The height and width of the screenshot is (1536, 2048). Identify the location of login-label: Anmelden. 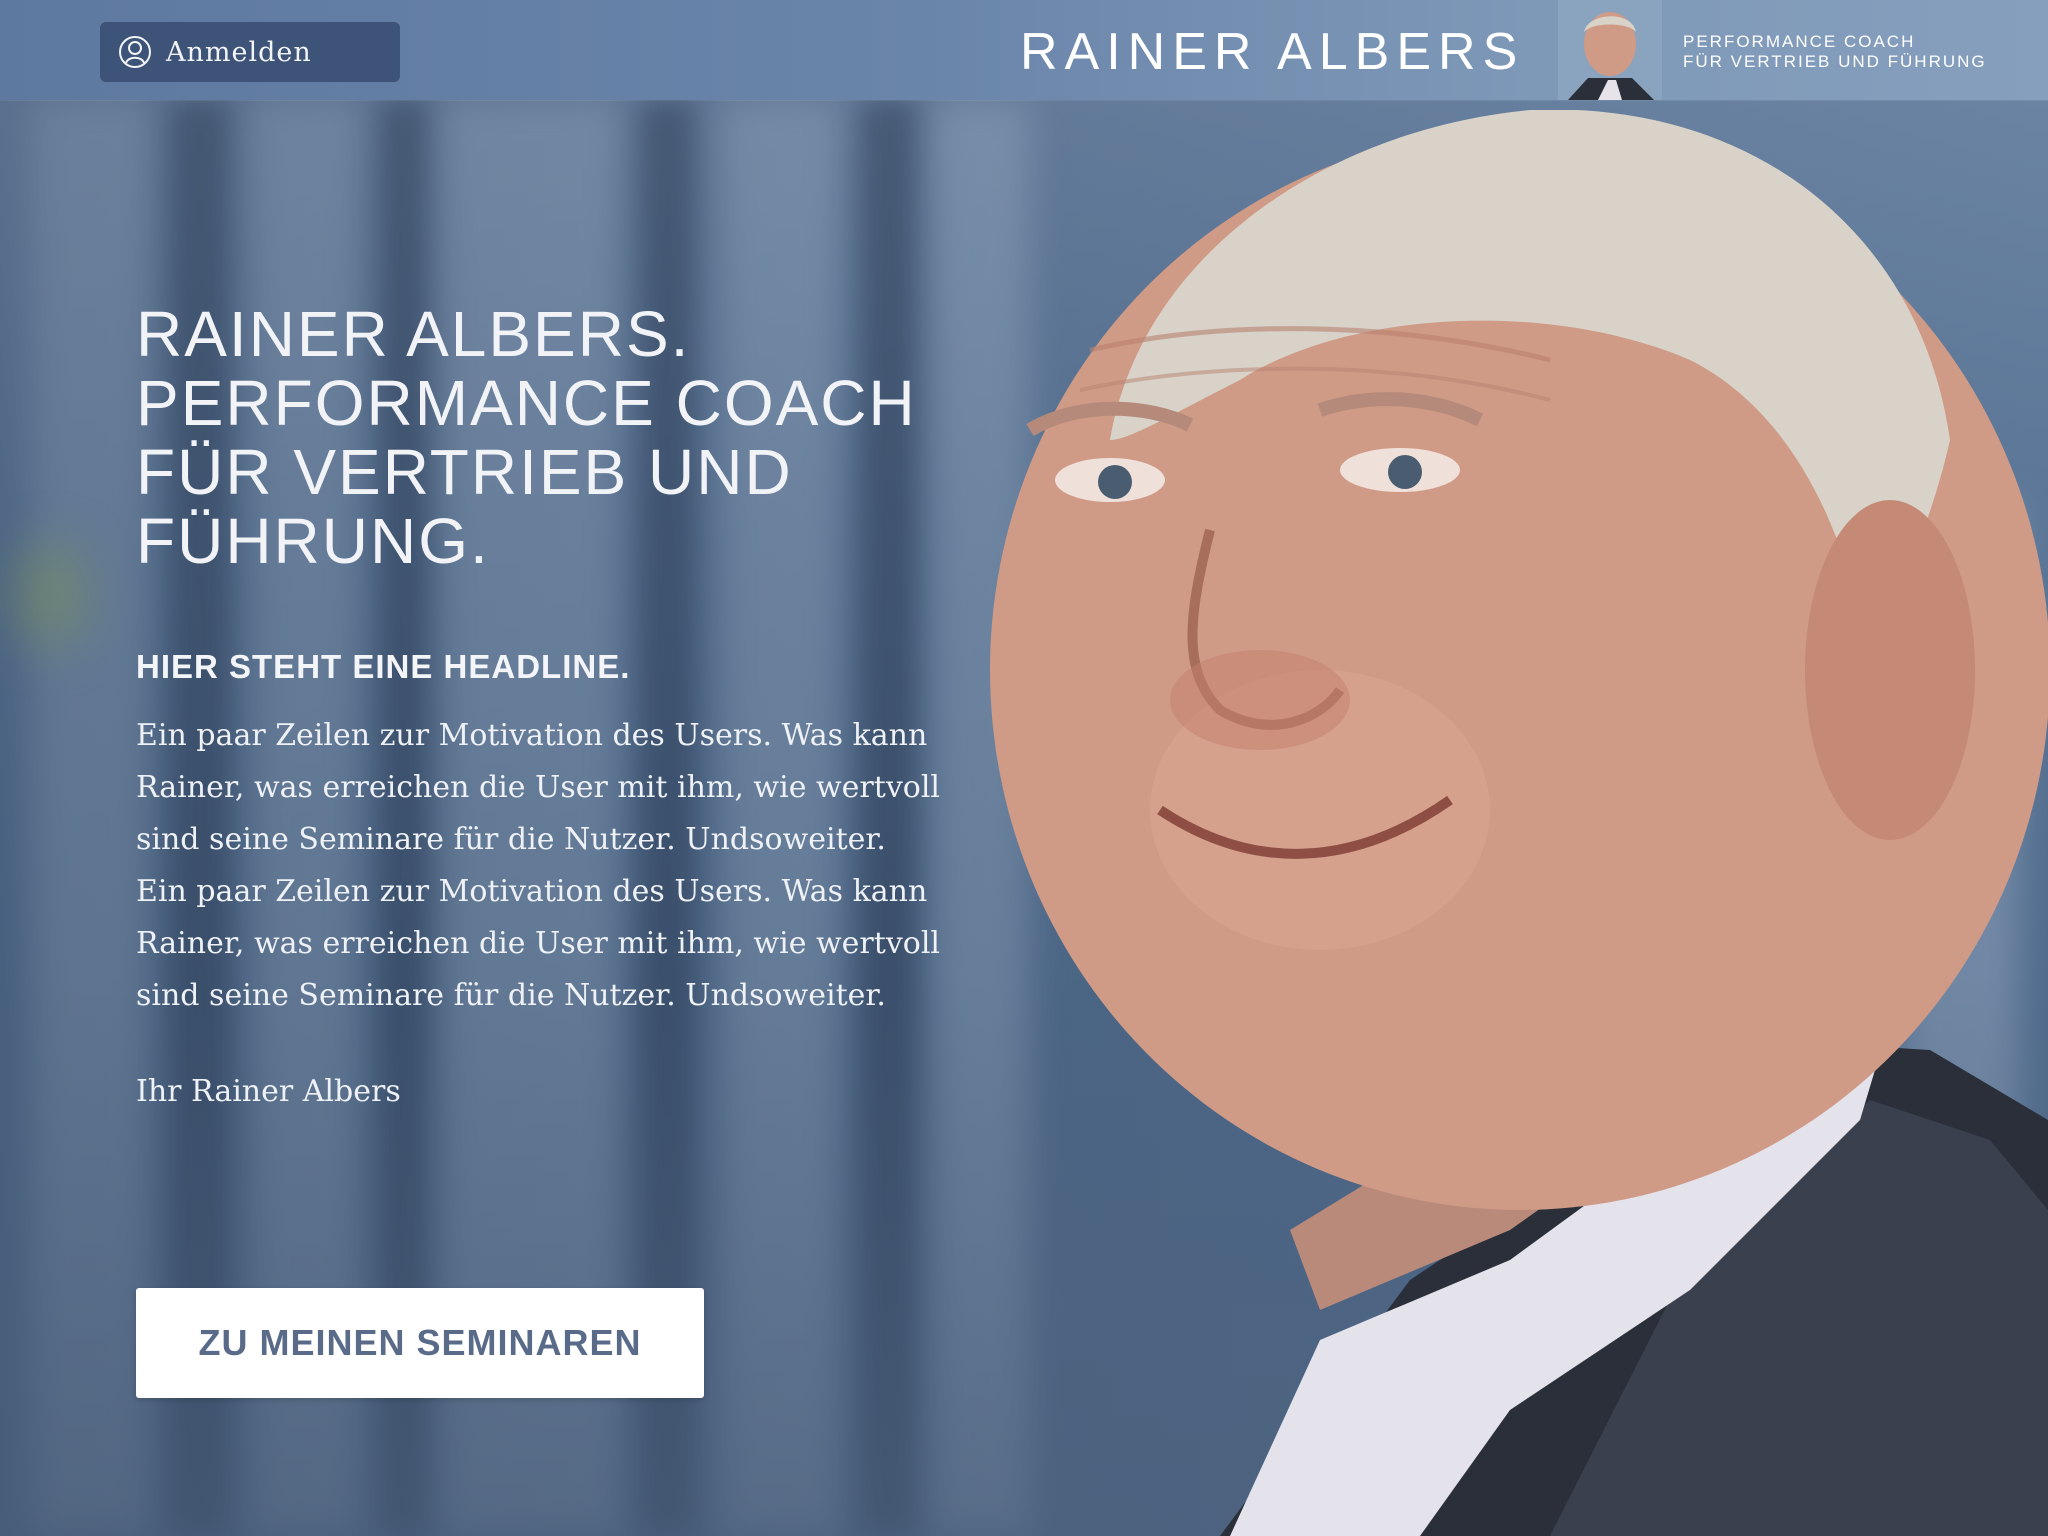
(239, 52).